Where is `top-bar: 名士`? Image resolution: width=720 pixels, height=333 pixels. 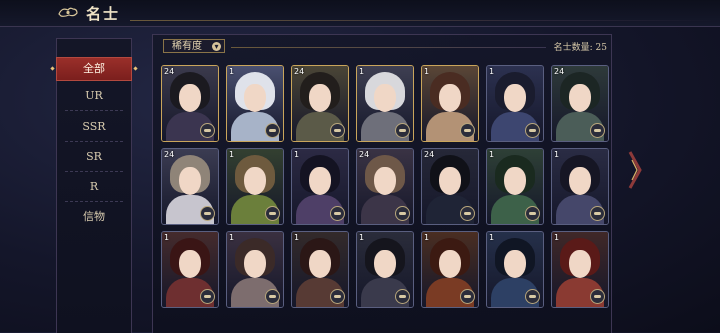
top-bar: 名士 is located at coordinates (360, 13).